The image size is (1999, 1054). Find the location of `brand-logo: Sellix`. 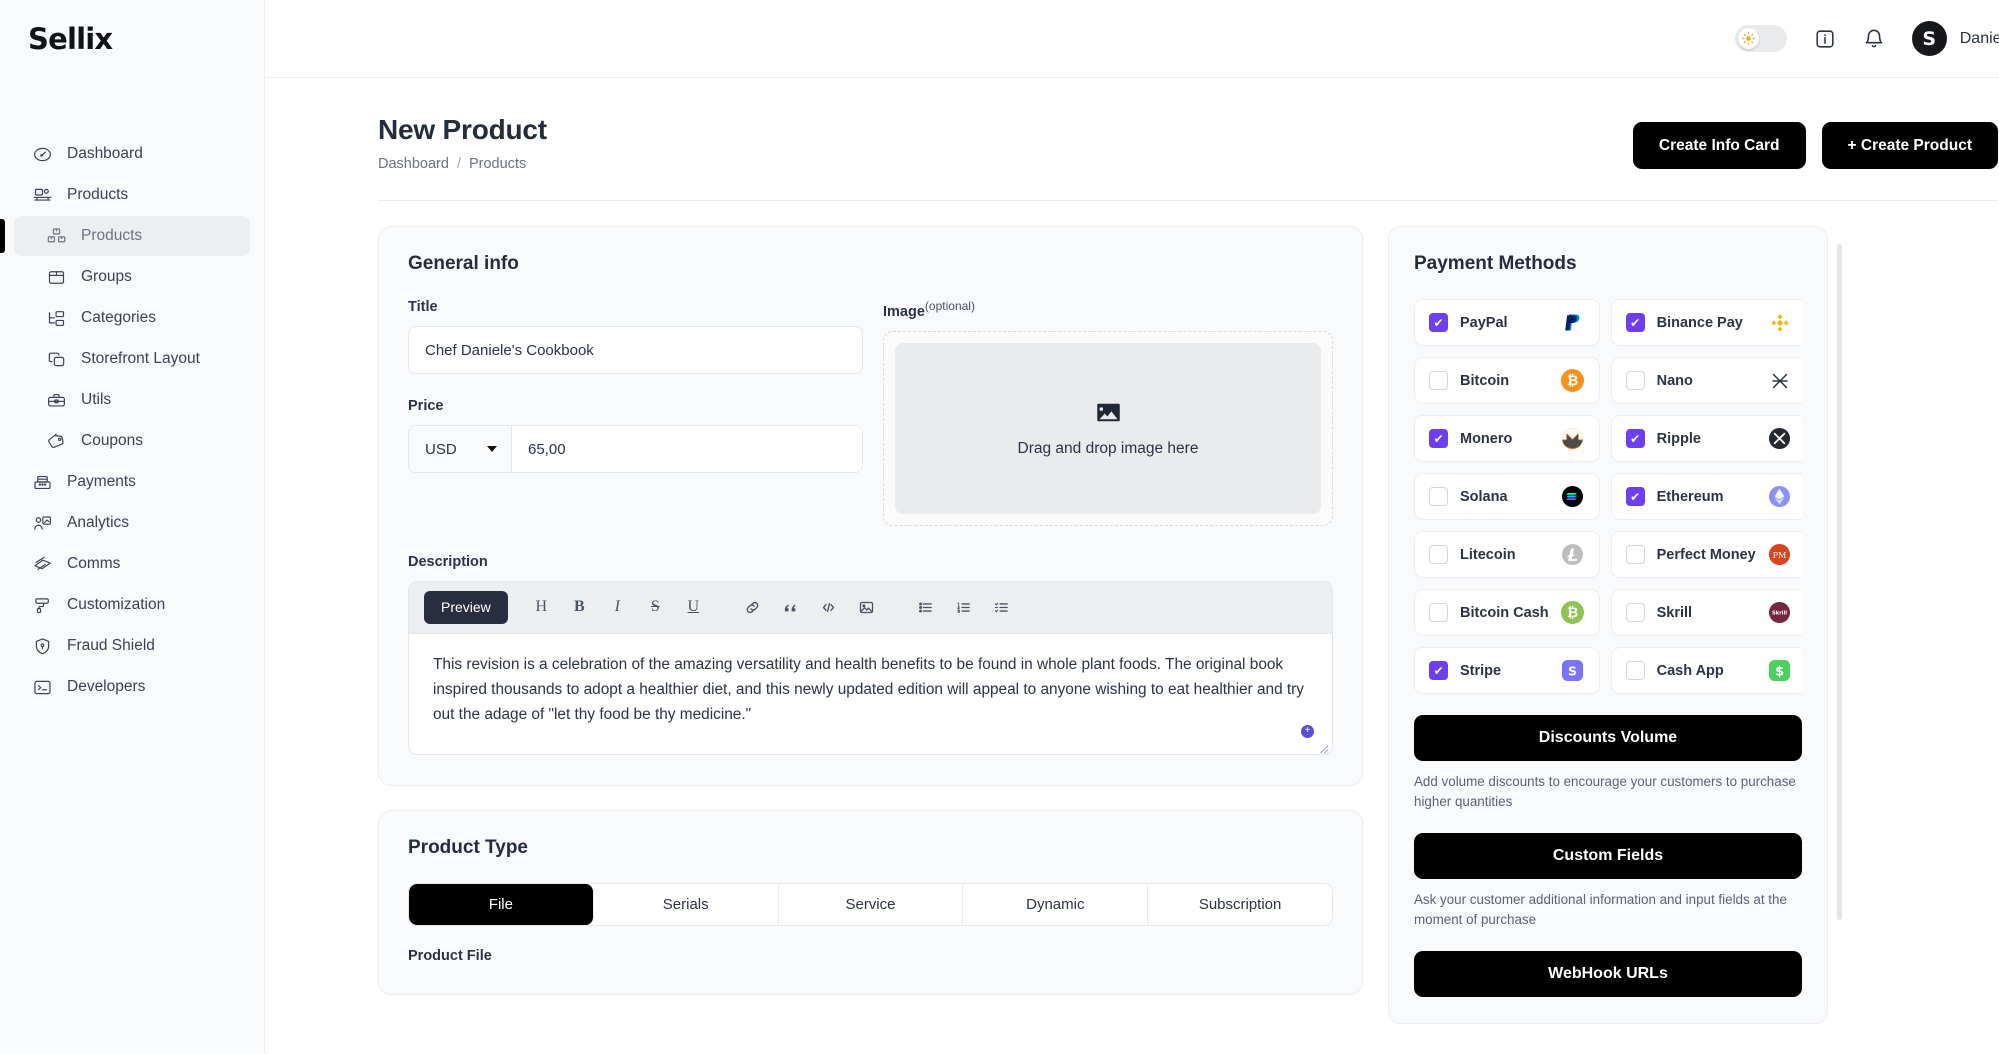

brand-logo: Sellix is located at coordinates (132, 28).